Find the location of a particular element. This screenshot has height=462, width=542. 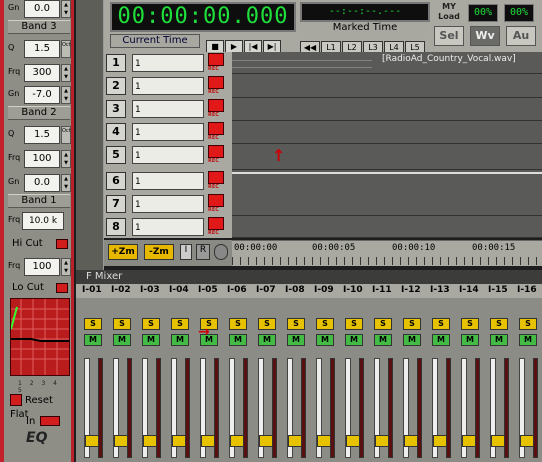

track-number: 1 is located at coordinates (116, 63).